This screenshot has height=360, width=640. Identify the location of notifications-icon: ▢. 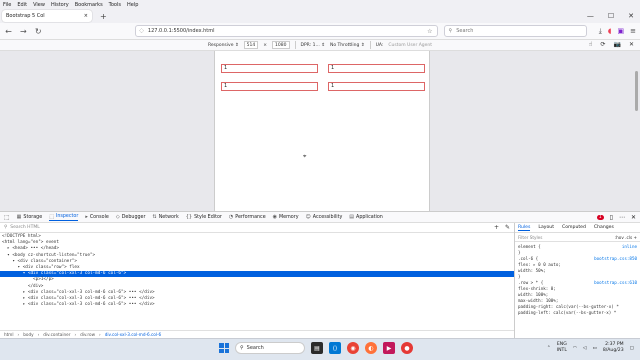
(632, 348).